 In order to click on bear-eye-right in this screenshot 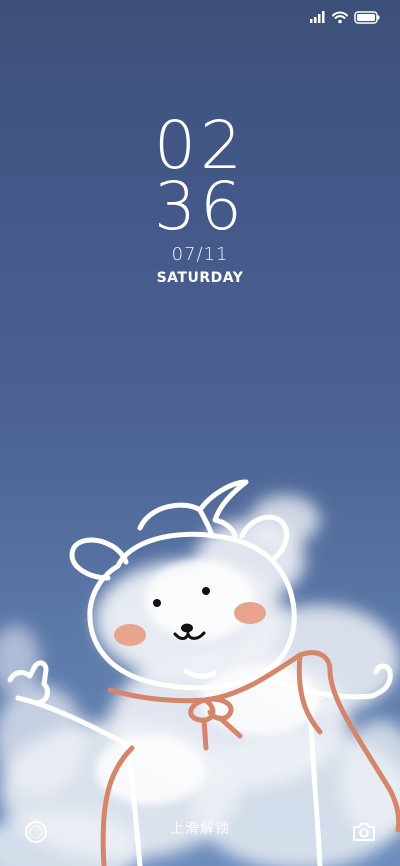, I will do `click(206, 591)`.